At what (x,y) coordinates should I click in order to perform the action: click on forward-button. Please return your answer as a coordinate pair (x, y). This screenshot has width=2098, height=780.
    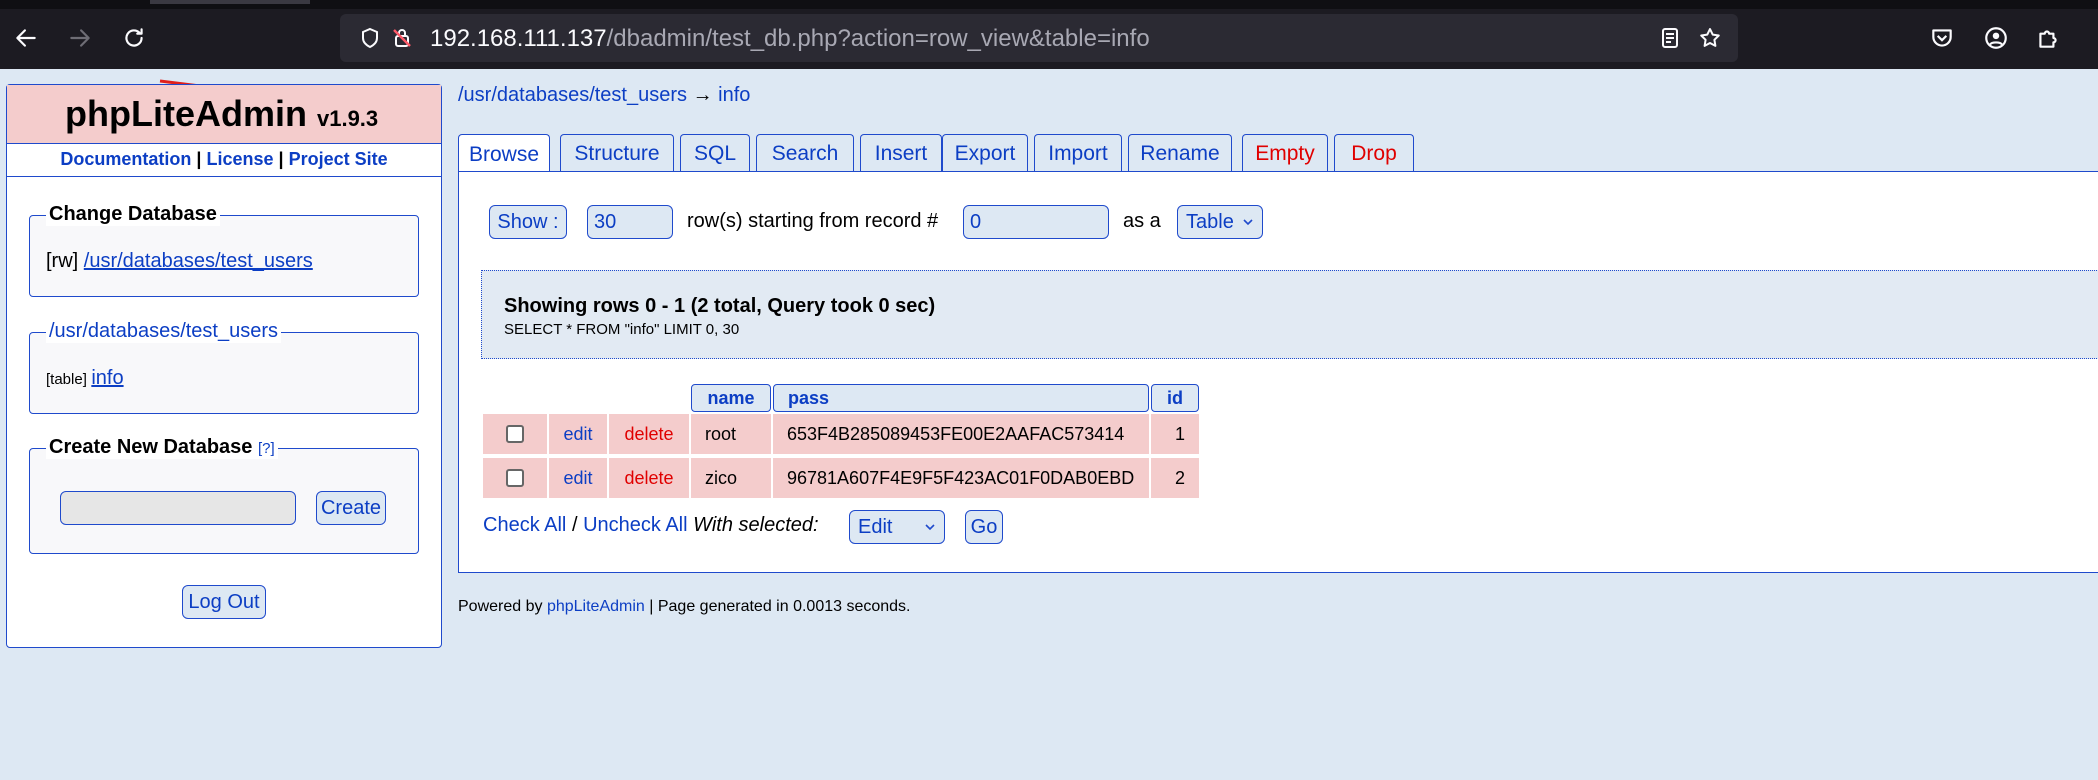
    Looking at the image, I should click on (80, 38).